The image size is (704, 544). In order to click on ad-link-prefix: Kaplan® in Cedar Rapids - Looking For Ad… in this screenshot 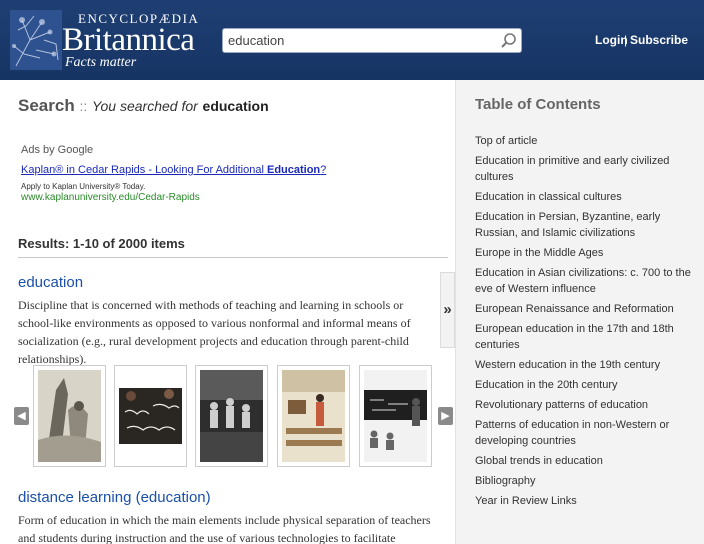, I will do `click(142, 170)`.